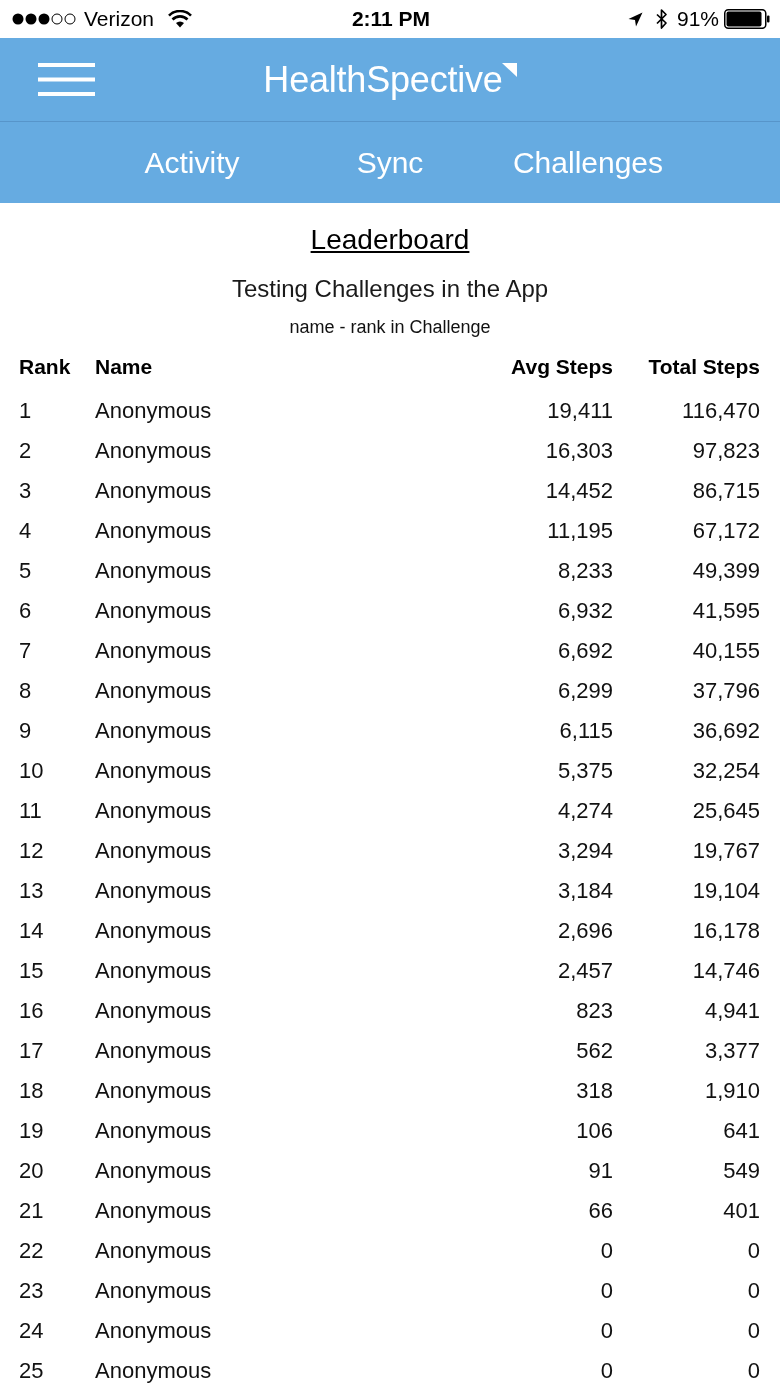  Describe the element at coordinates (585, 570) in the screenshot. I see `table-cell: 8,233` at that location.